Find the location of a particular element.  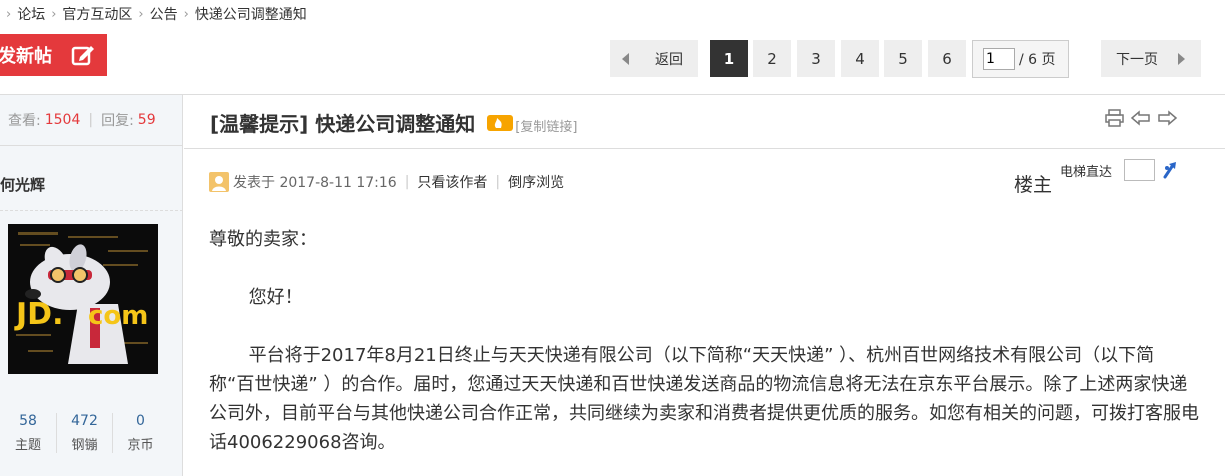

count-topics: 58 主题 is located at coordinates (28, 433).